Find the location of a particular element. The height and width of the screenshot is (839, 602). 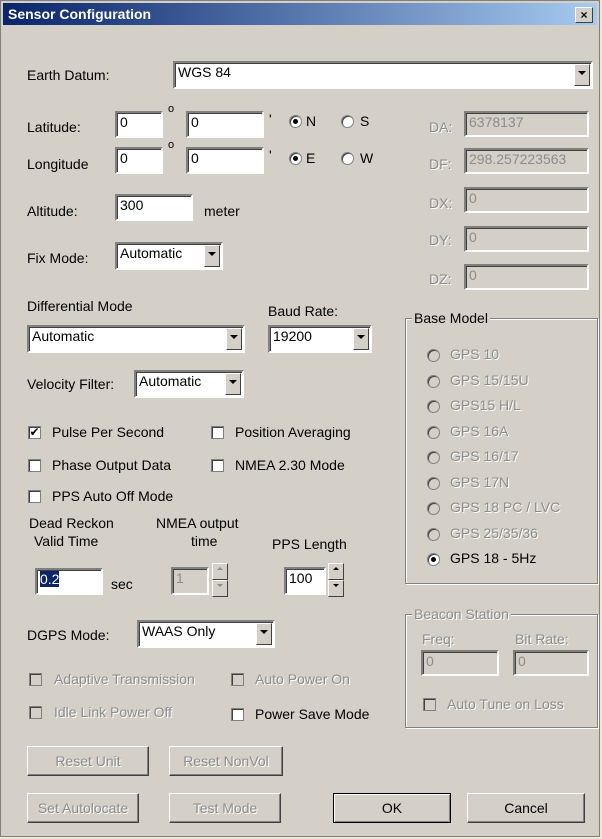

dgps-mode-select: WAAS Only is located at coordinates (206, 634).